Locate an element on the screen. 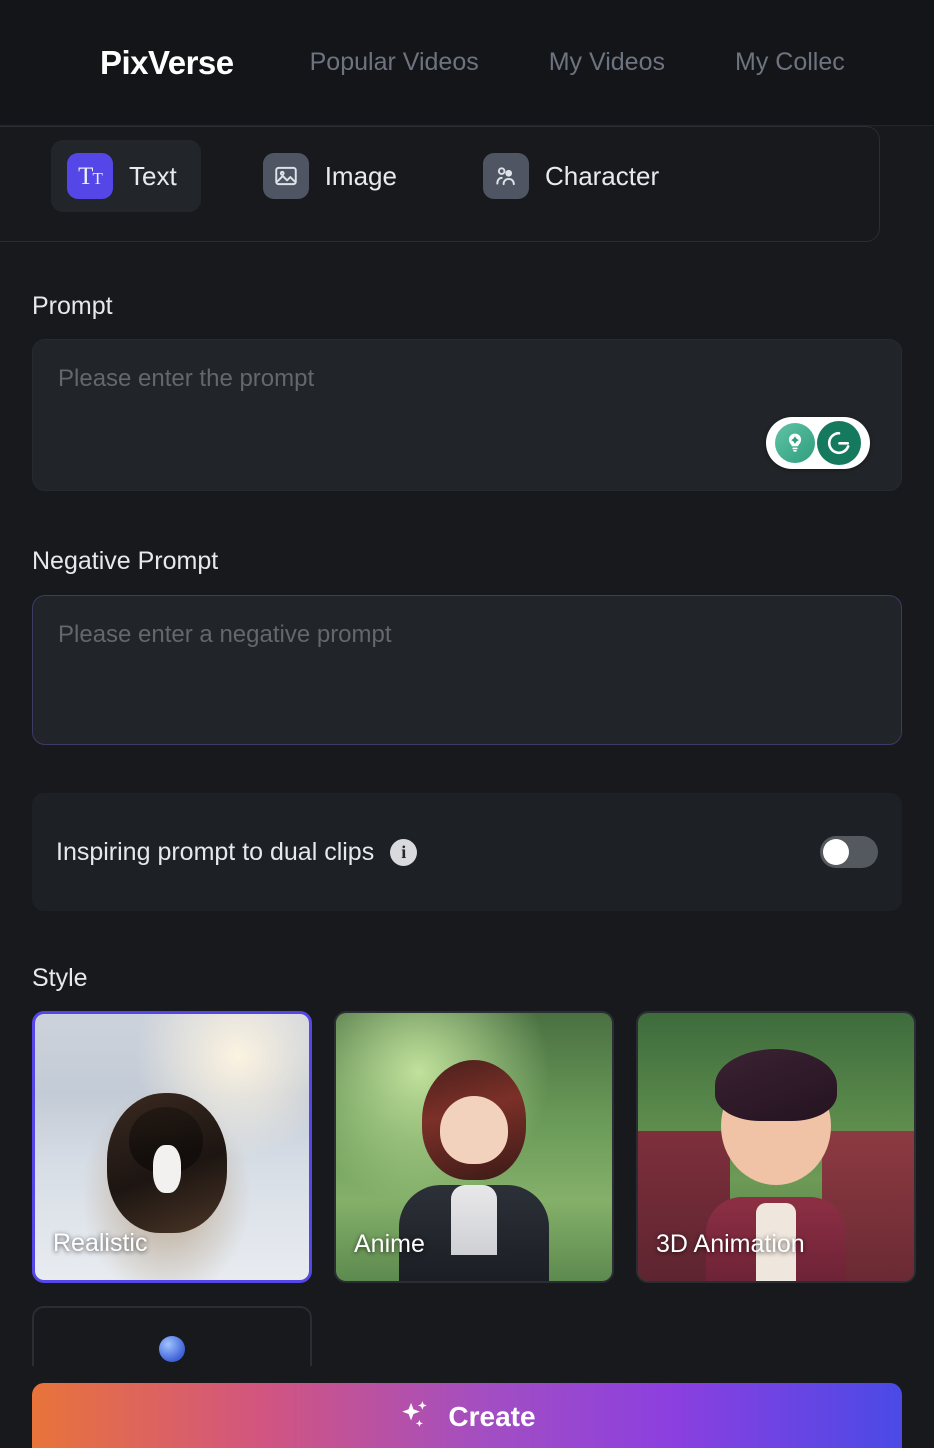 This screenshot has width=934, height=1448. info-icon: i is located at coordinates (404, 852).